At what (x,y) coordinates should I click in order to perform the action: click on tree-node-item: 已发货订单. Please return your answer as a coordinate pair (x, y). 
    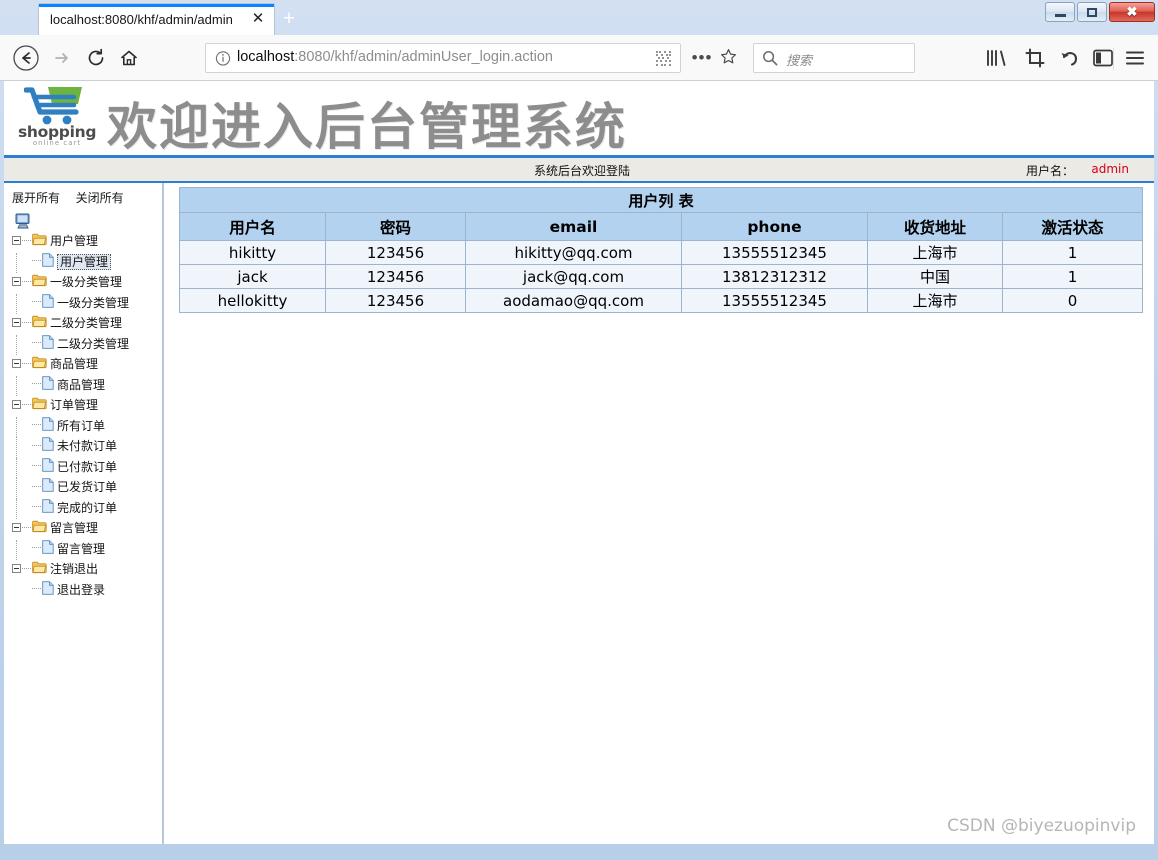
    Looking at the image, I should click on (83, 488).